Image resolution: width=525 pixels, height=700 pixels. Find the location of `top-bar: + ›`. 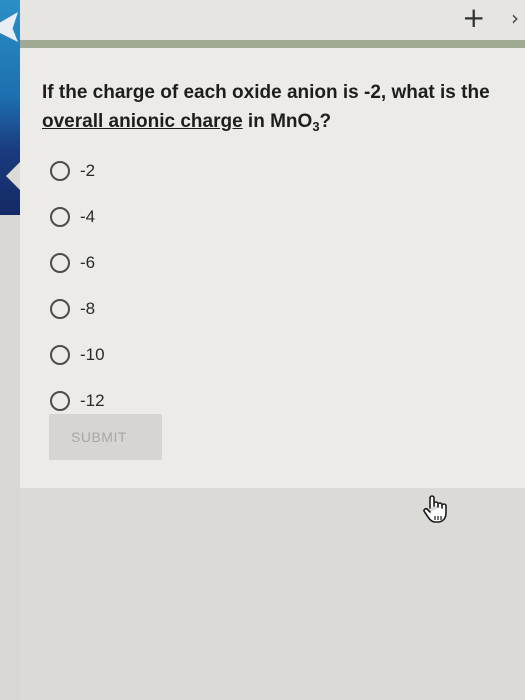

top-bar: + › is located at coordinates (262, 20).